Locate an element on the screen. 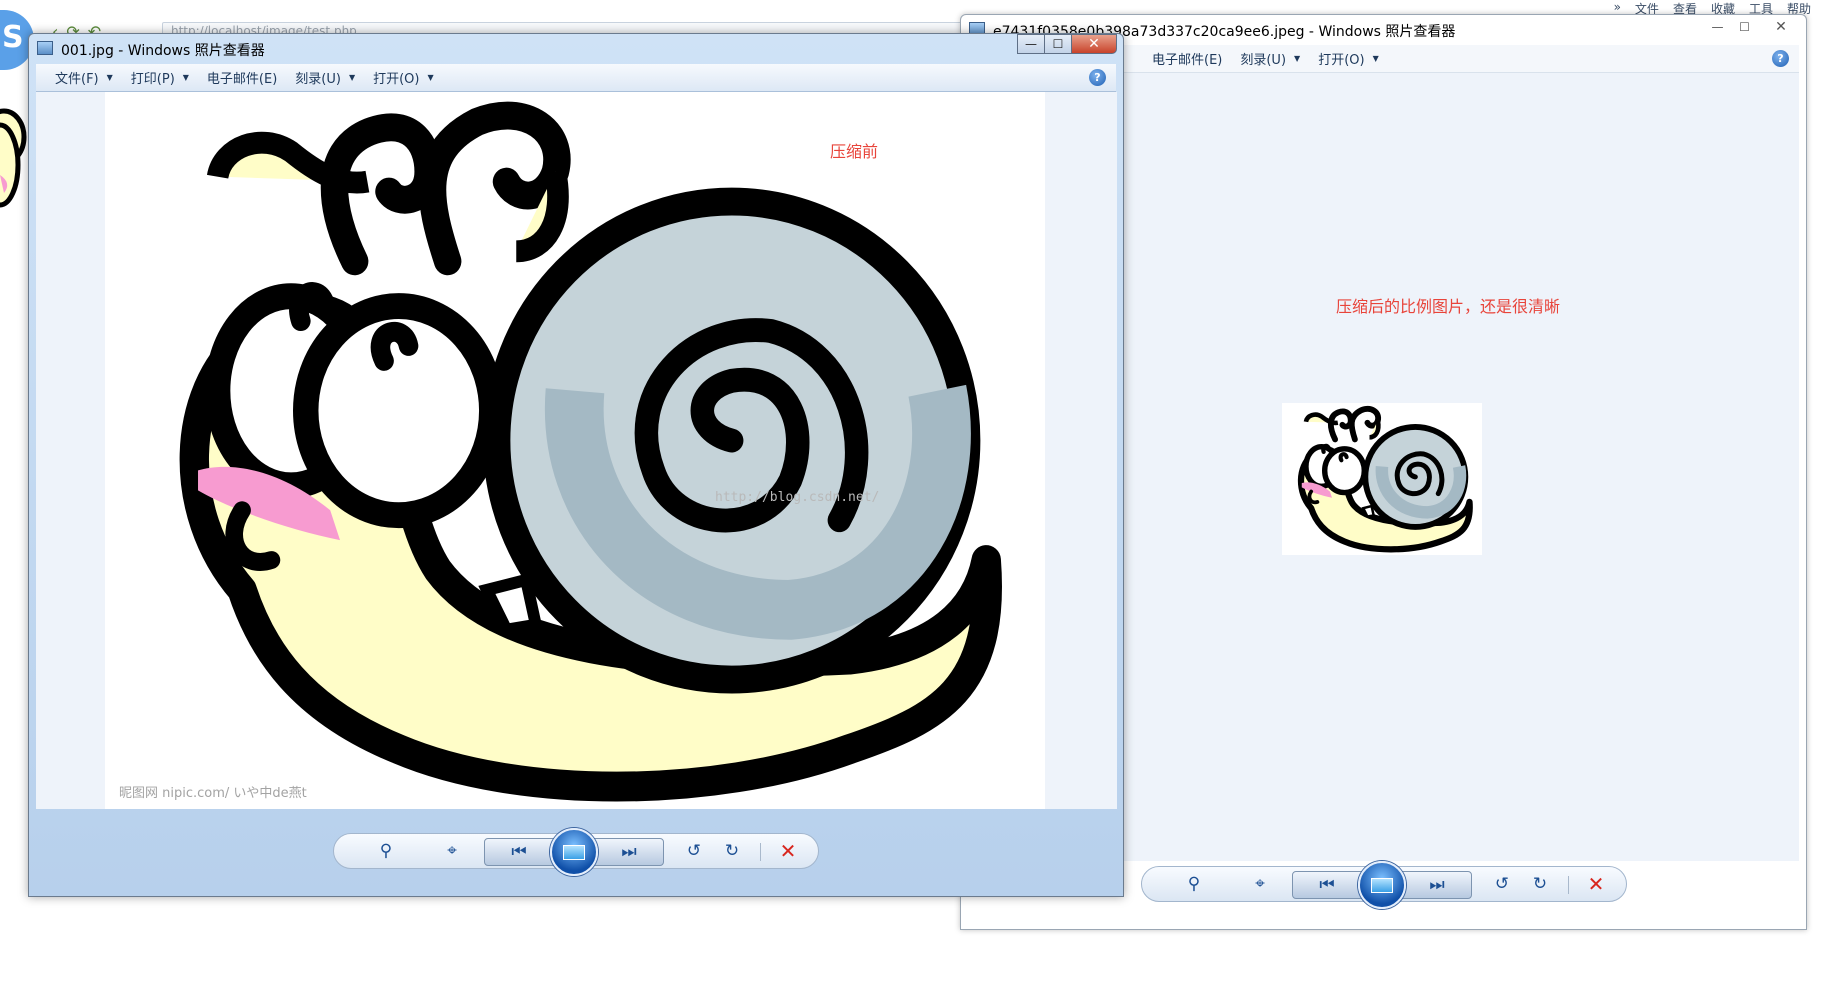  menu-bar: 文件(F) ▼ 打印(P) ▼ 电子邮件(E) 刻录(U) ▼ 打开(O) ▼ ? is located at coordinates (576, 78).